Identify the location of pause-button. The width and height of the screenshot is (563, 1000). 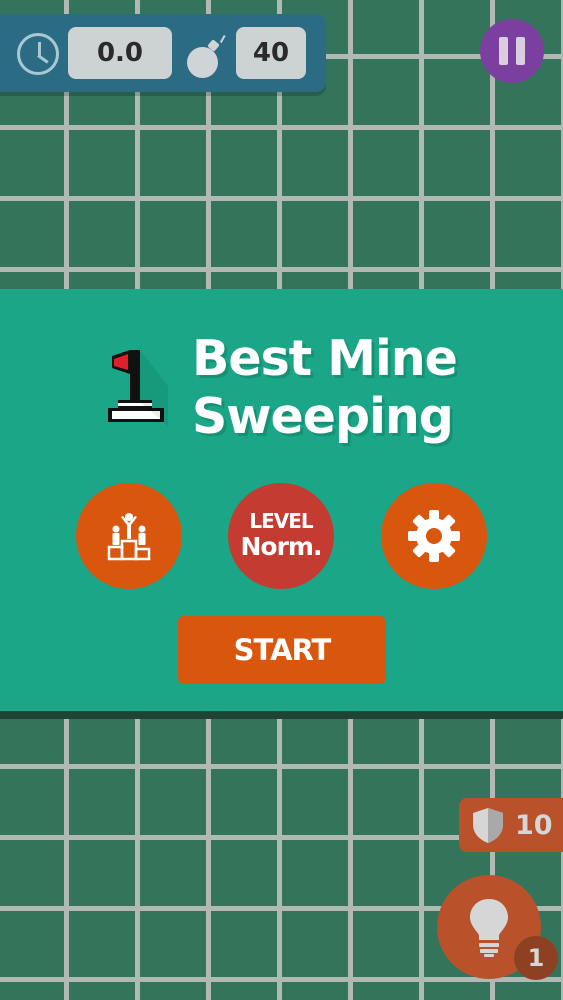
(512, 51).